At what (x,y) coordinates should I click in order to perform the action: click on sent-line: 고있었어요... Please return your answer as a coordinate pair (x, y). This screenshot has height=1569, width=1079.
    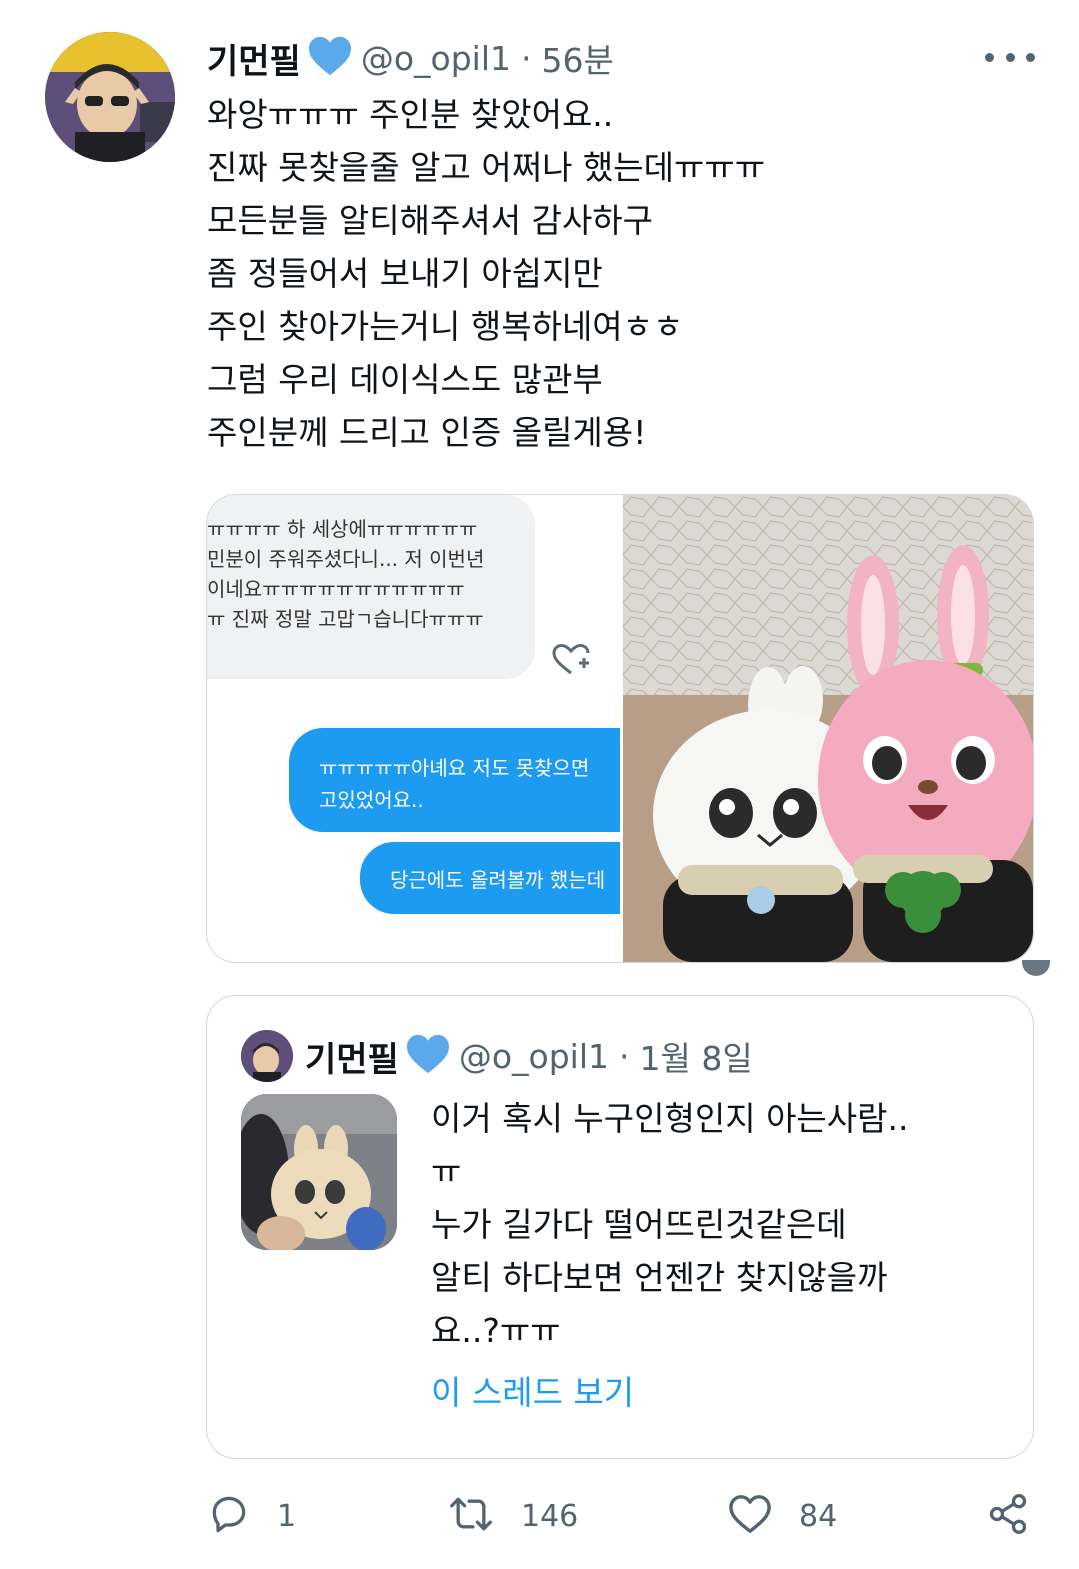
    Looking at the image, I should click on (371, 800).